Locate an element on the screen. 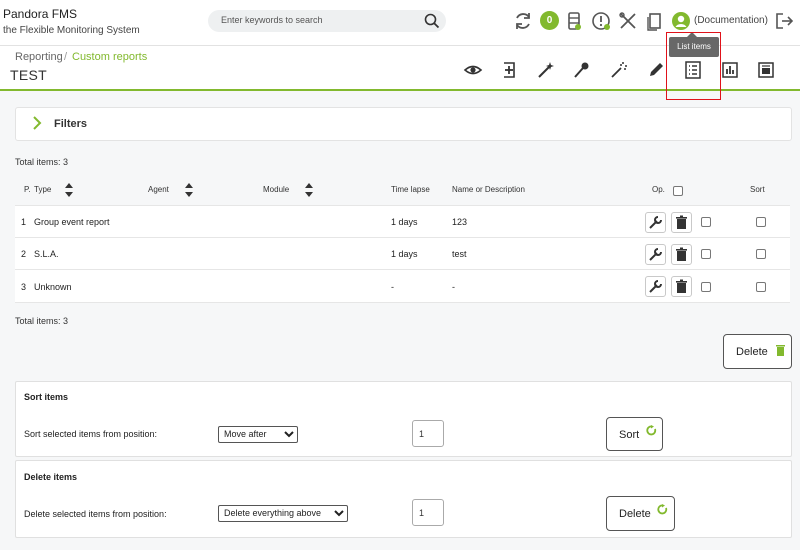 Image resolution: width=800 pixels, height=550 pixels. logout-icon is located at coordinates (784, 21).